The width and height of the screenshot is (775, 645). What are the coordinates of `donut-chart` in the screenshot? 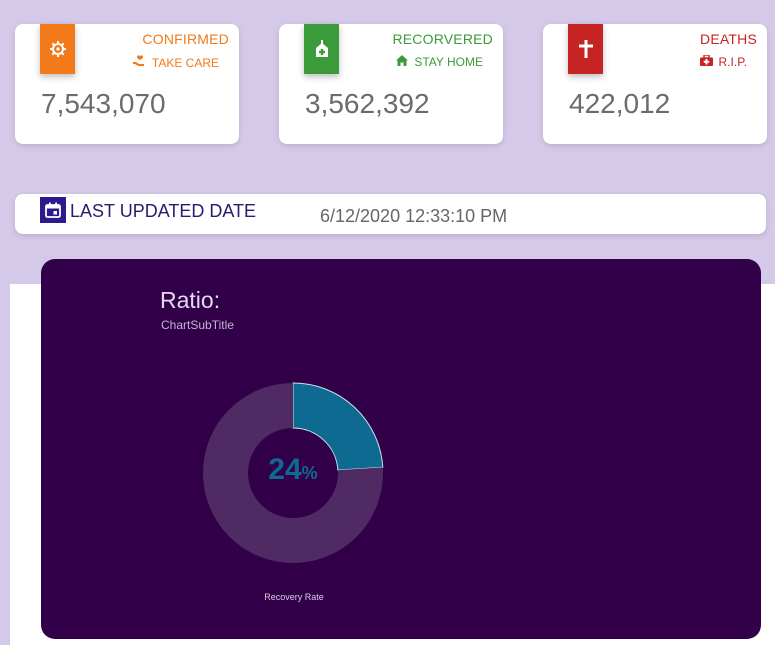 It's located at (293, 472).